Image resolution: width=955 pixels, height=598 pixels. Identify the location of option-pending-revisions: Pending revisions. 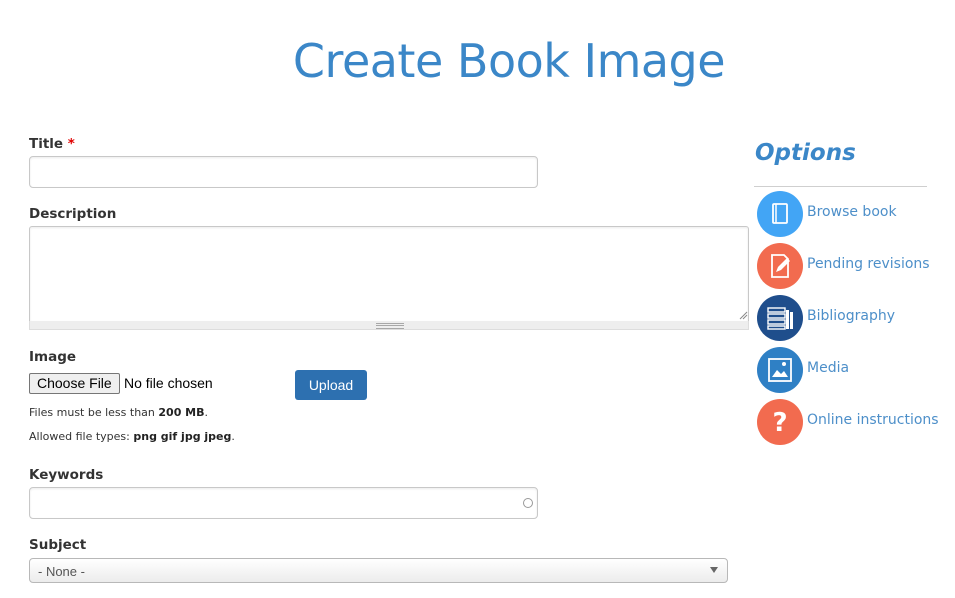
(854, 266).